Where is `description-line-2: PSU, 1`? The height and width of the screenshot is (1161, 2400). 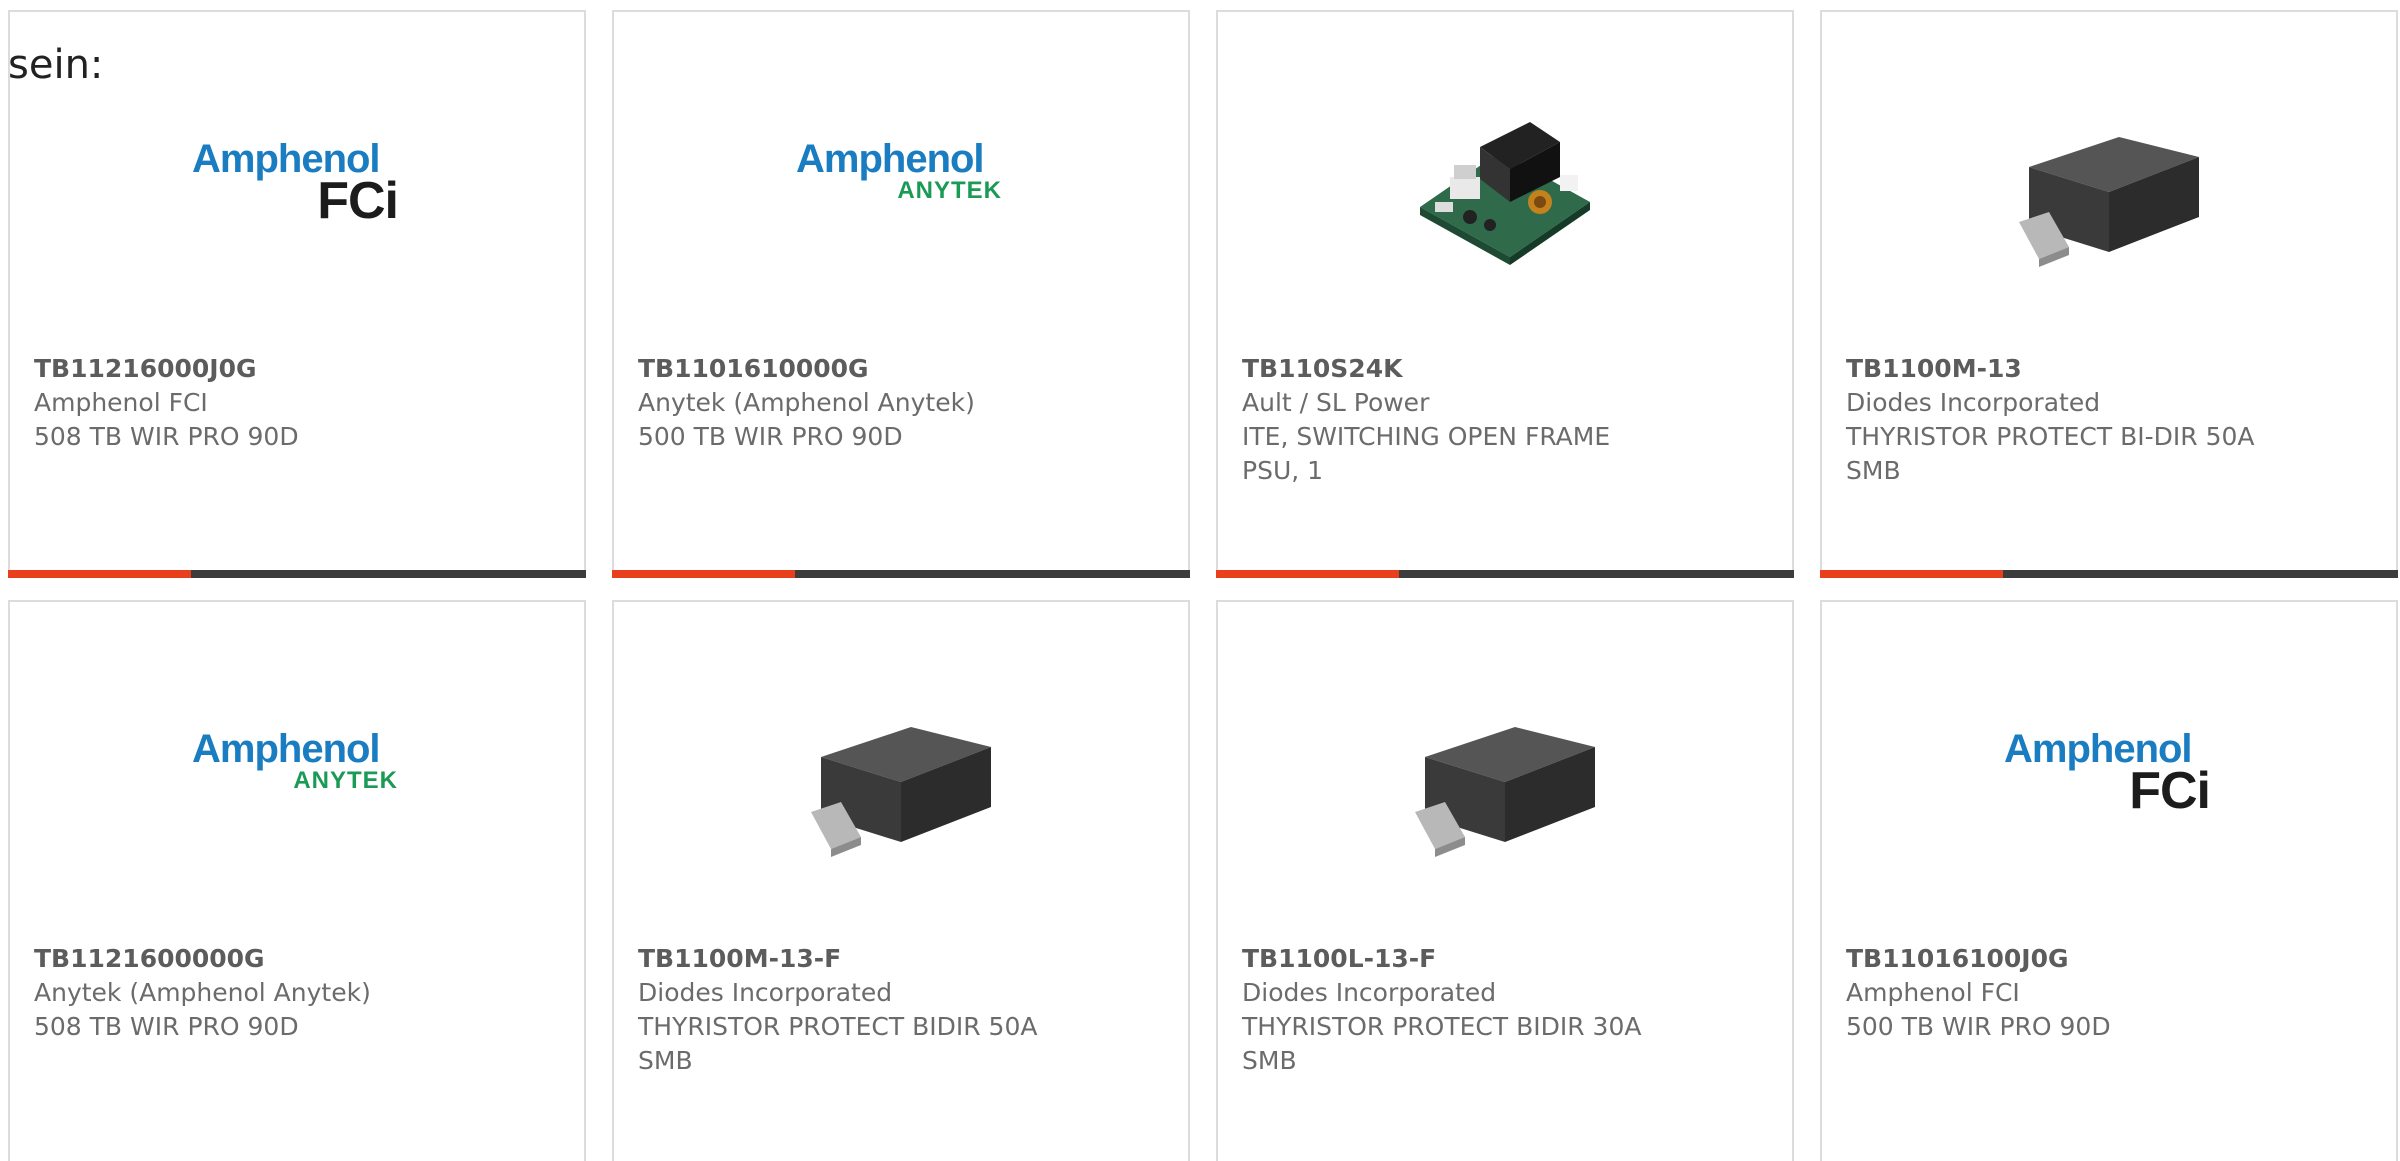 description-line-2: PSU, 1 is located at coordinates (1283, 470).